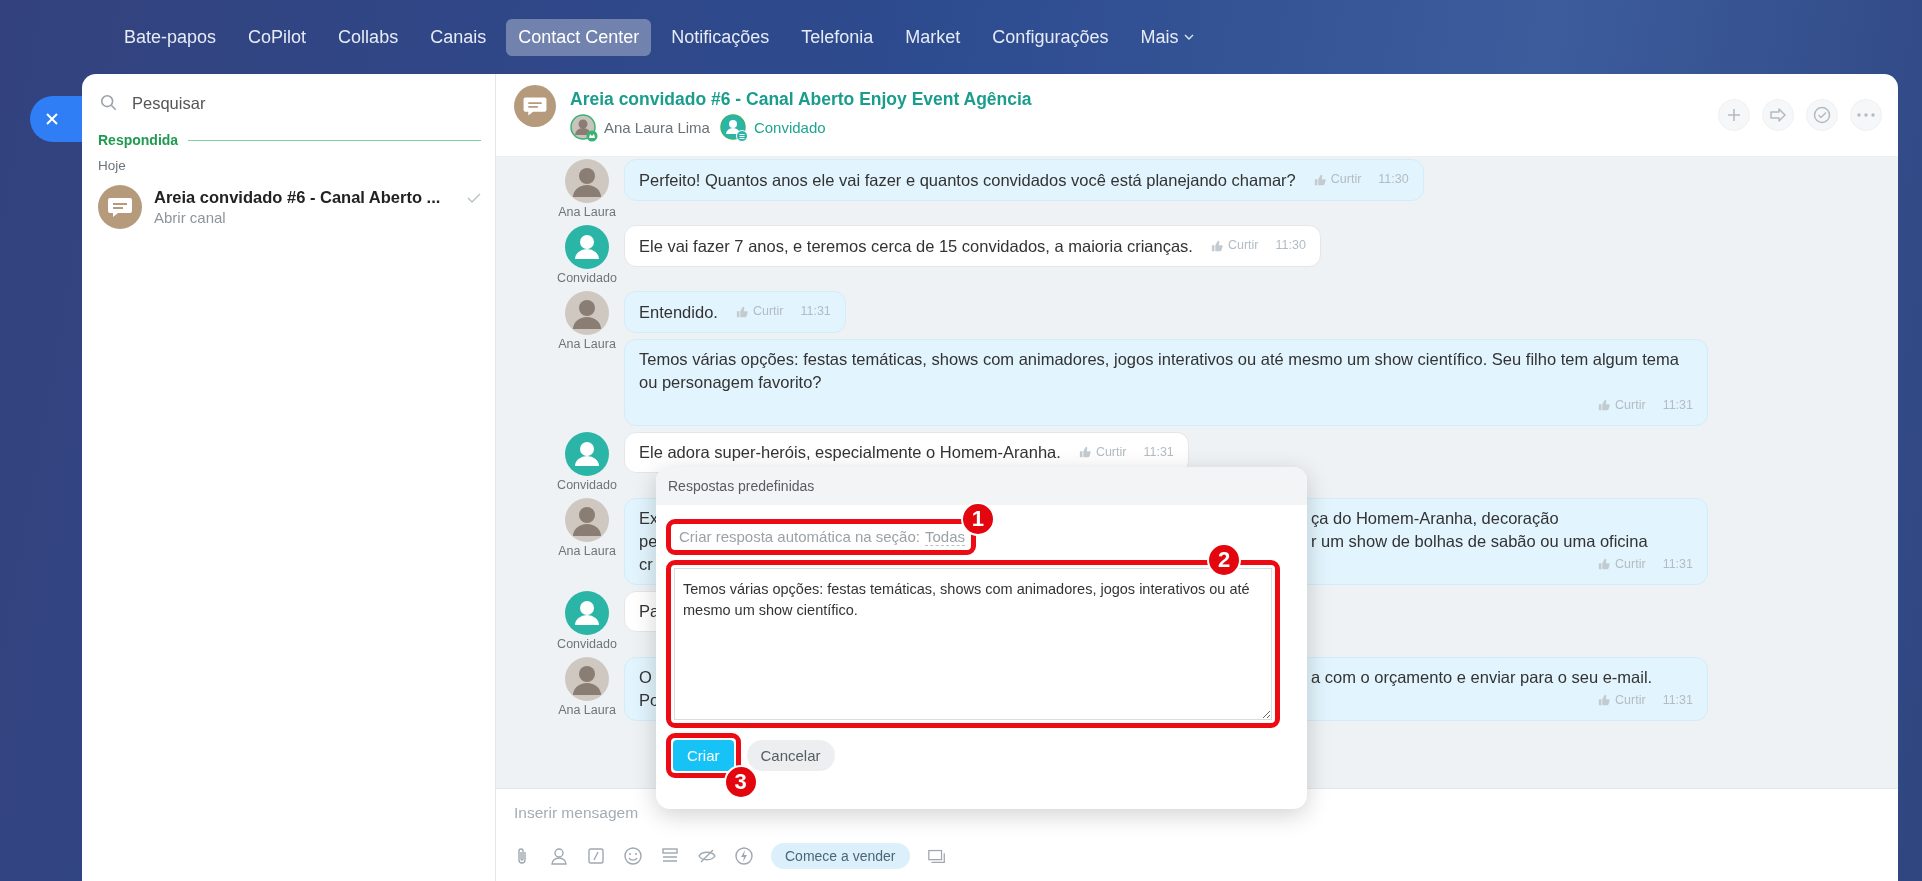 This screenshot has width=1922, height=881. What do you see at coordinates (305, 103) in the screenshot?
I see `search-field: Pesquisar` at bounding box center [305, 103].